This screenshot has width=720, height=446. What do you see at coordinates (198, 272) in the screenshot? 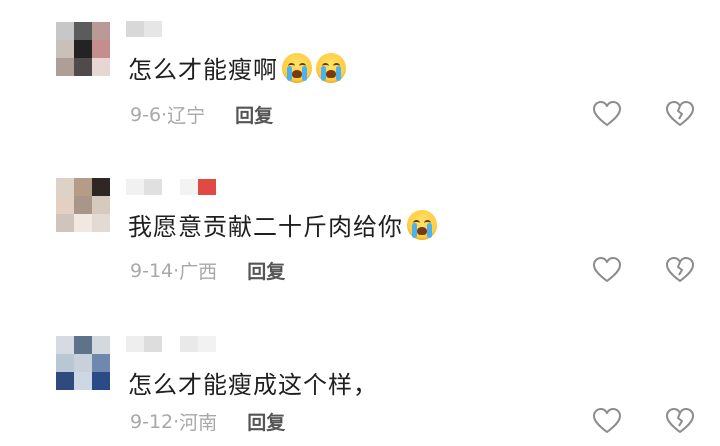
I see `comment-location: 广西` at bounding box center [198, 272].